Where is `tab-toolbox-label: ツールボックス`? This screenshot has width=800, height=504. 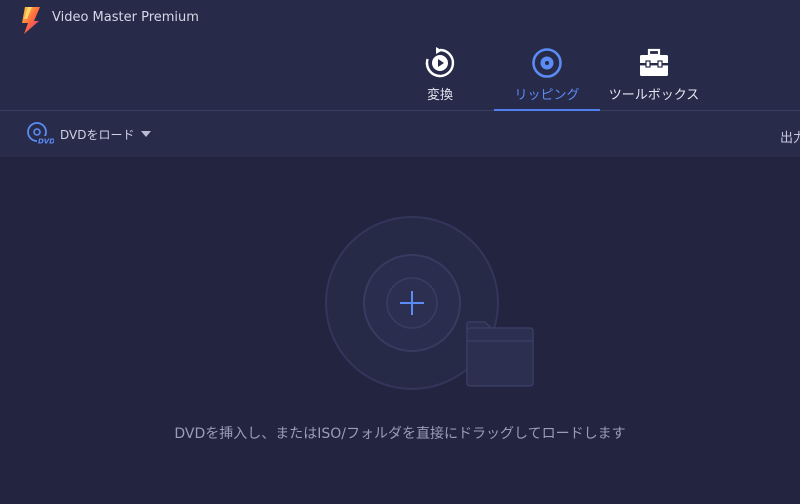
tab-toolbox-label: ツールボックス is located at coordinates (654, 95).